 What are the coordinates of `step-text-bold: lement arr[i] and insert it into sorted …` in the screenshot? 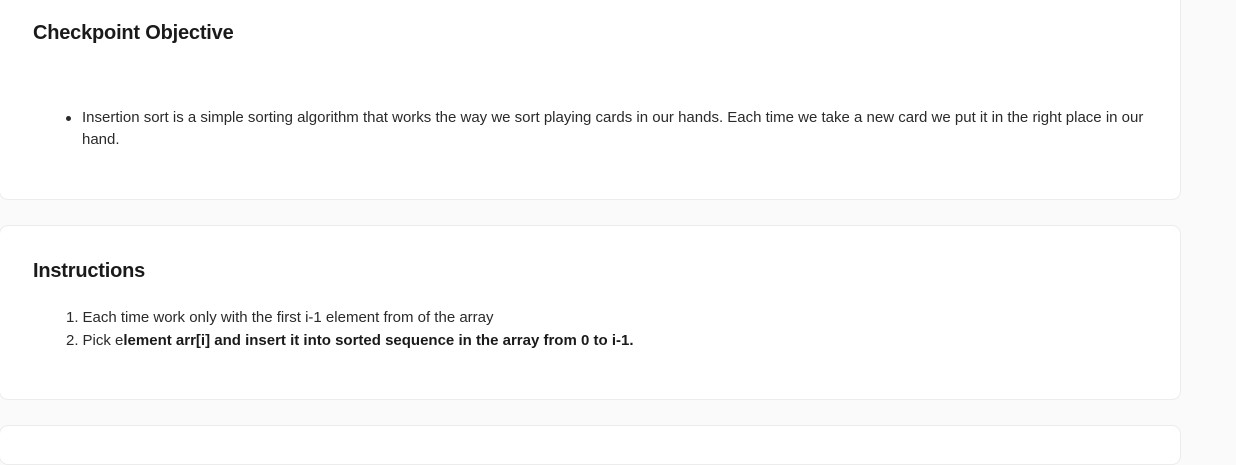 It's located at (378, 340).